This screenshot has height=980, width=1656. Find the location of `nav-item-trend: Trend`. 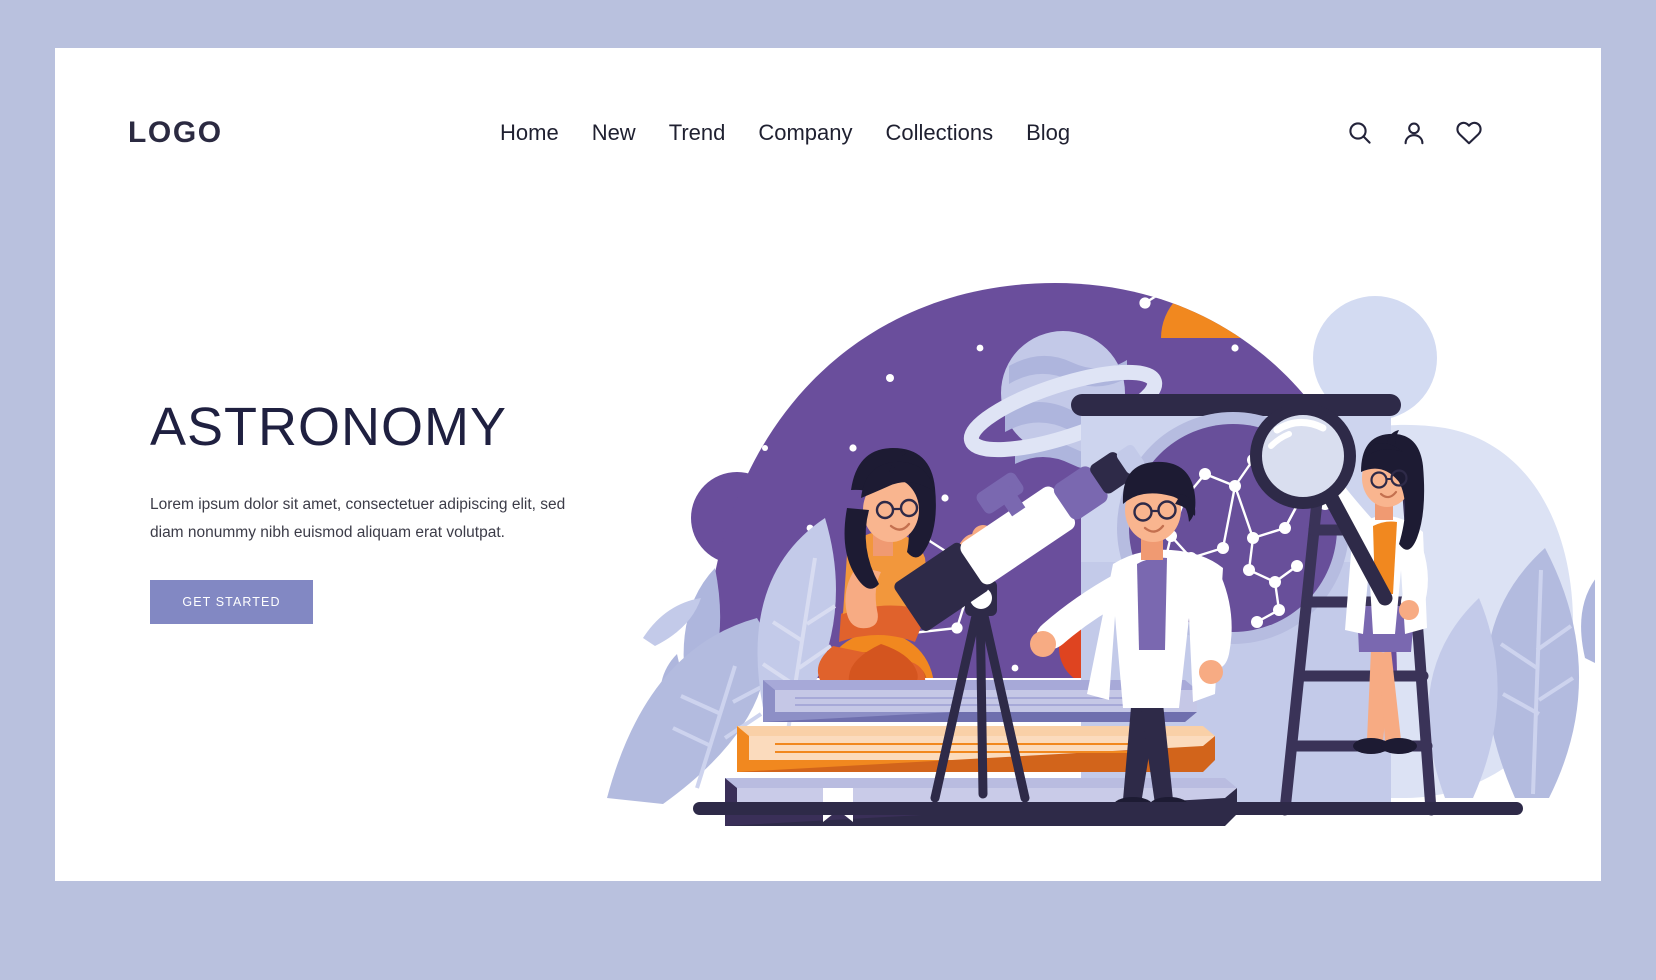

nav-item-trend: Trend is located at coordinates (697, 133).